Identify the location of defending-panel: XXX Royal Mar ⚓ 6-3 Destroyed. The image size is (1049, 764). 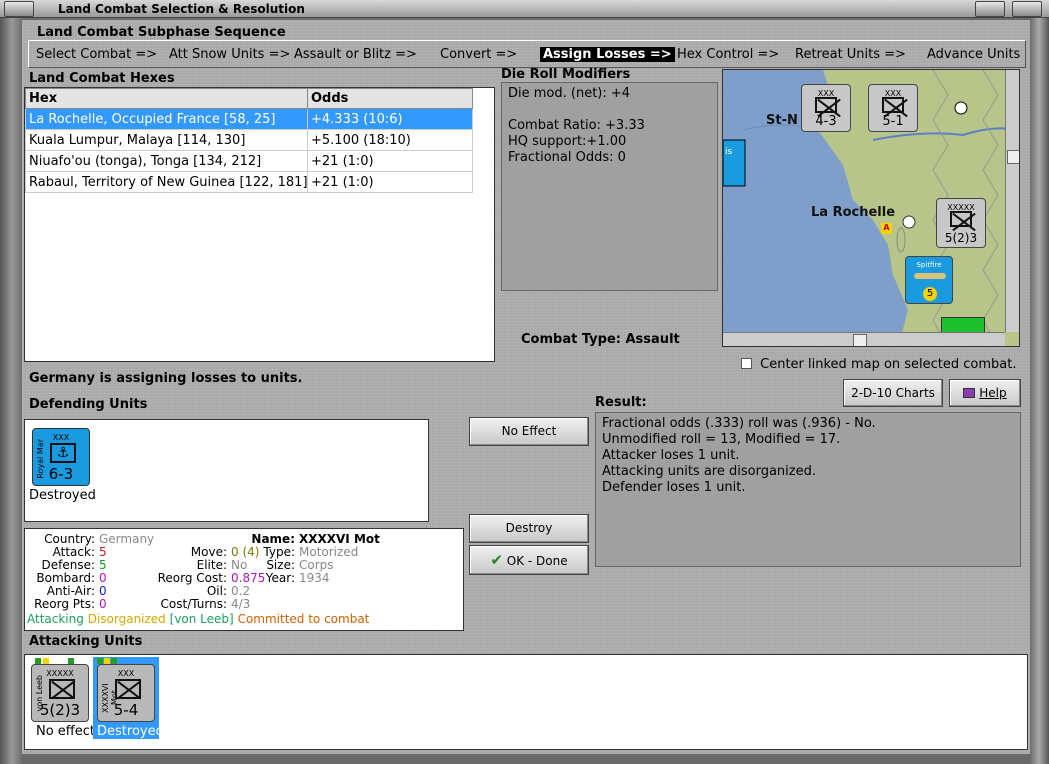
(226, 470).